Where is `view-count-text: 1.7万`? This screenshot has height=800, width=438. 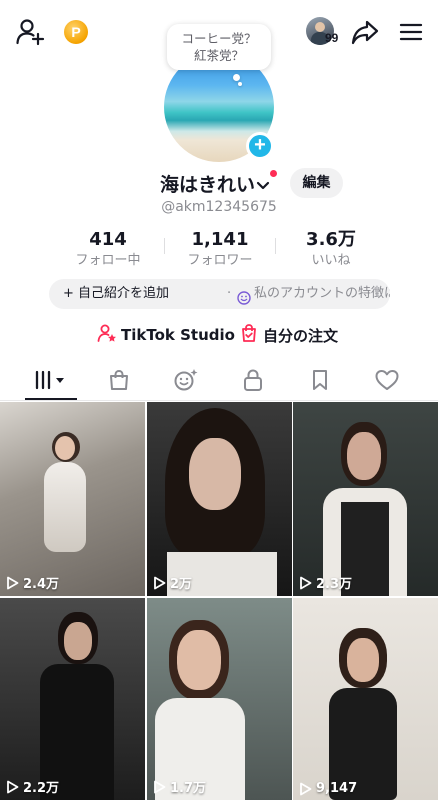 view-count-text: 1.7万 is located at coordinates (188, 788).